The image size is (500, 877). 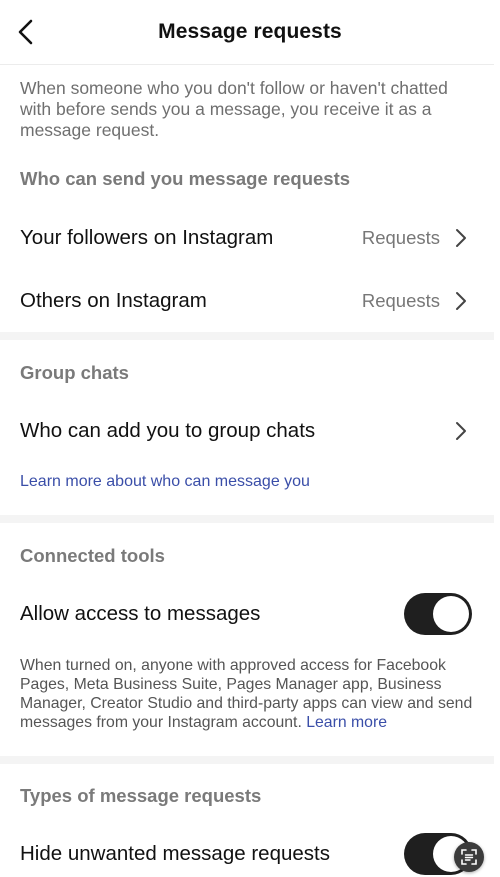 I want to click on text-scan-icon, so click(x=469, y=857).